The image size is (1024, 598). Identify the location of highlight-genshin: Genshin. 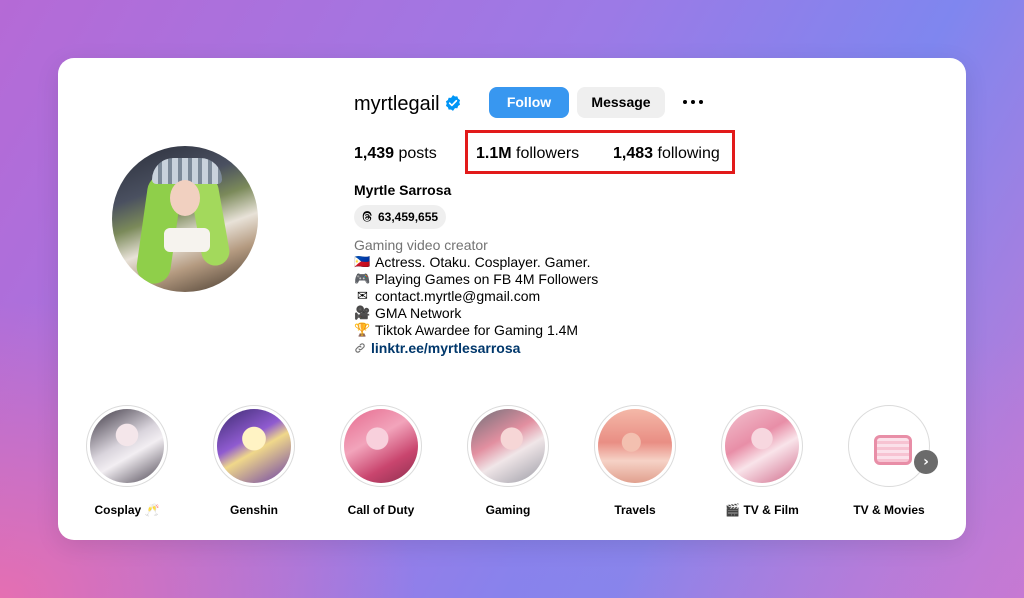
(254, 461).